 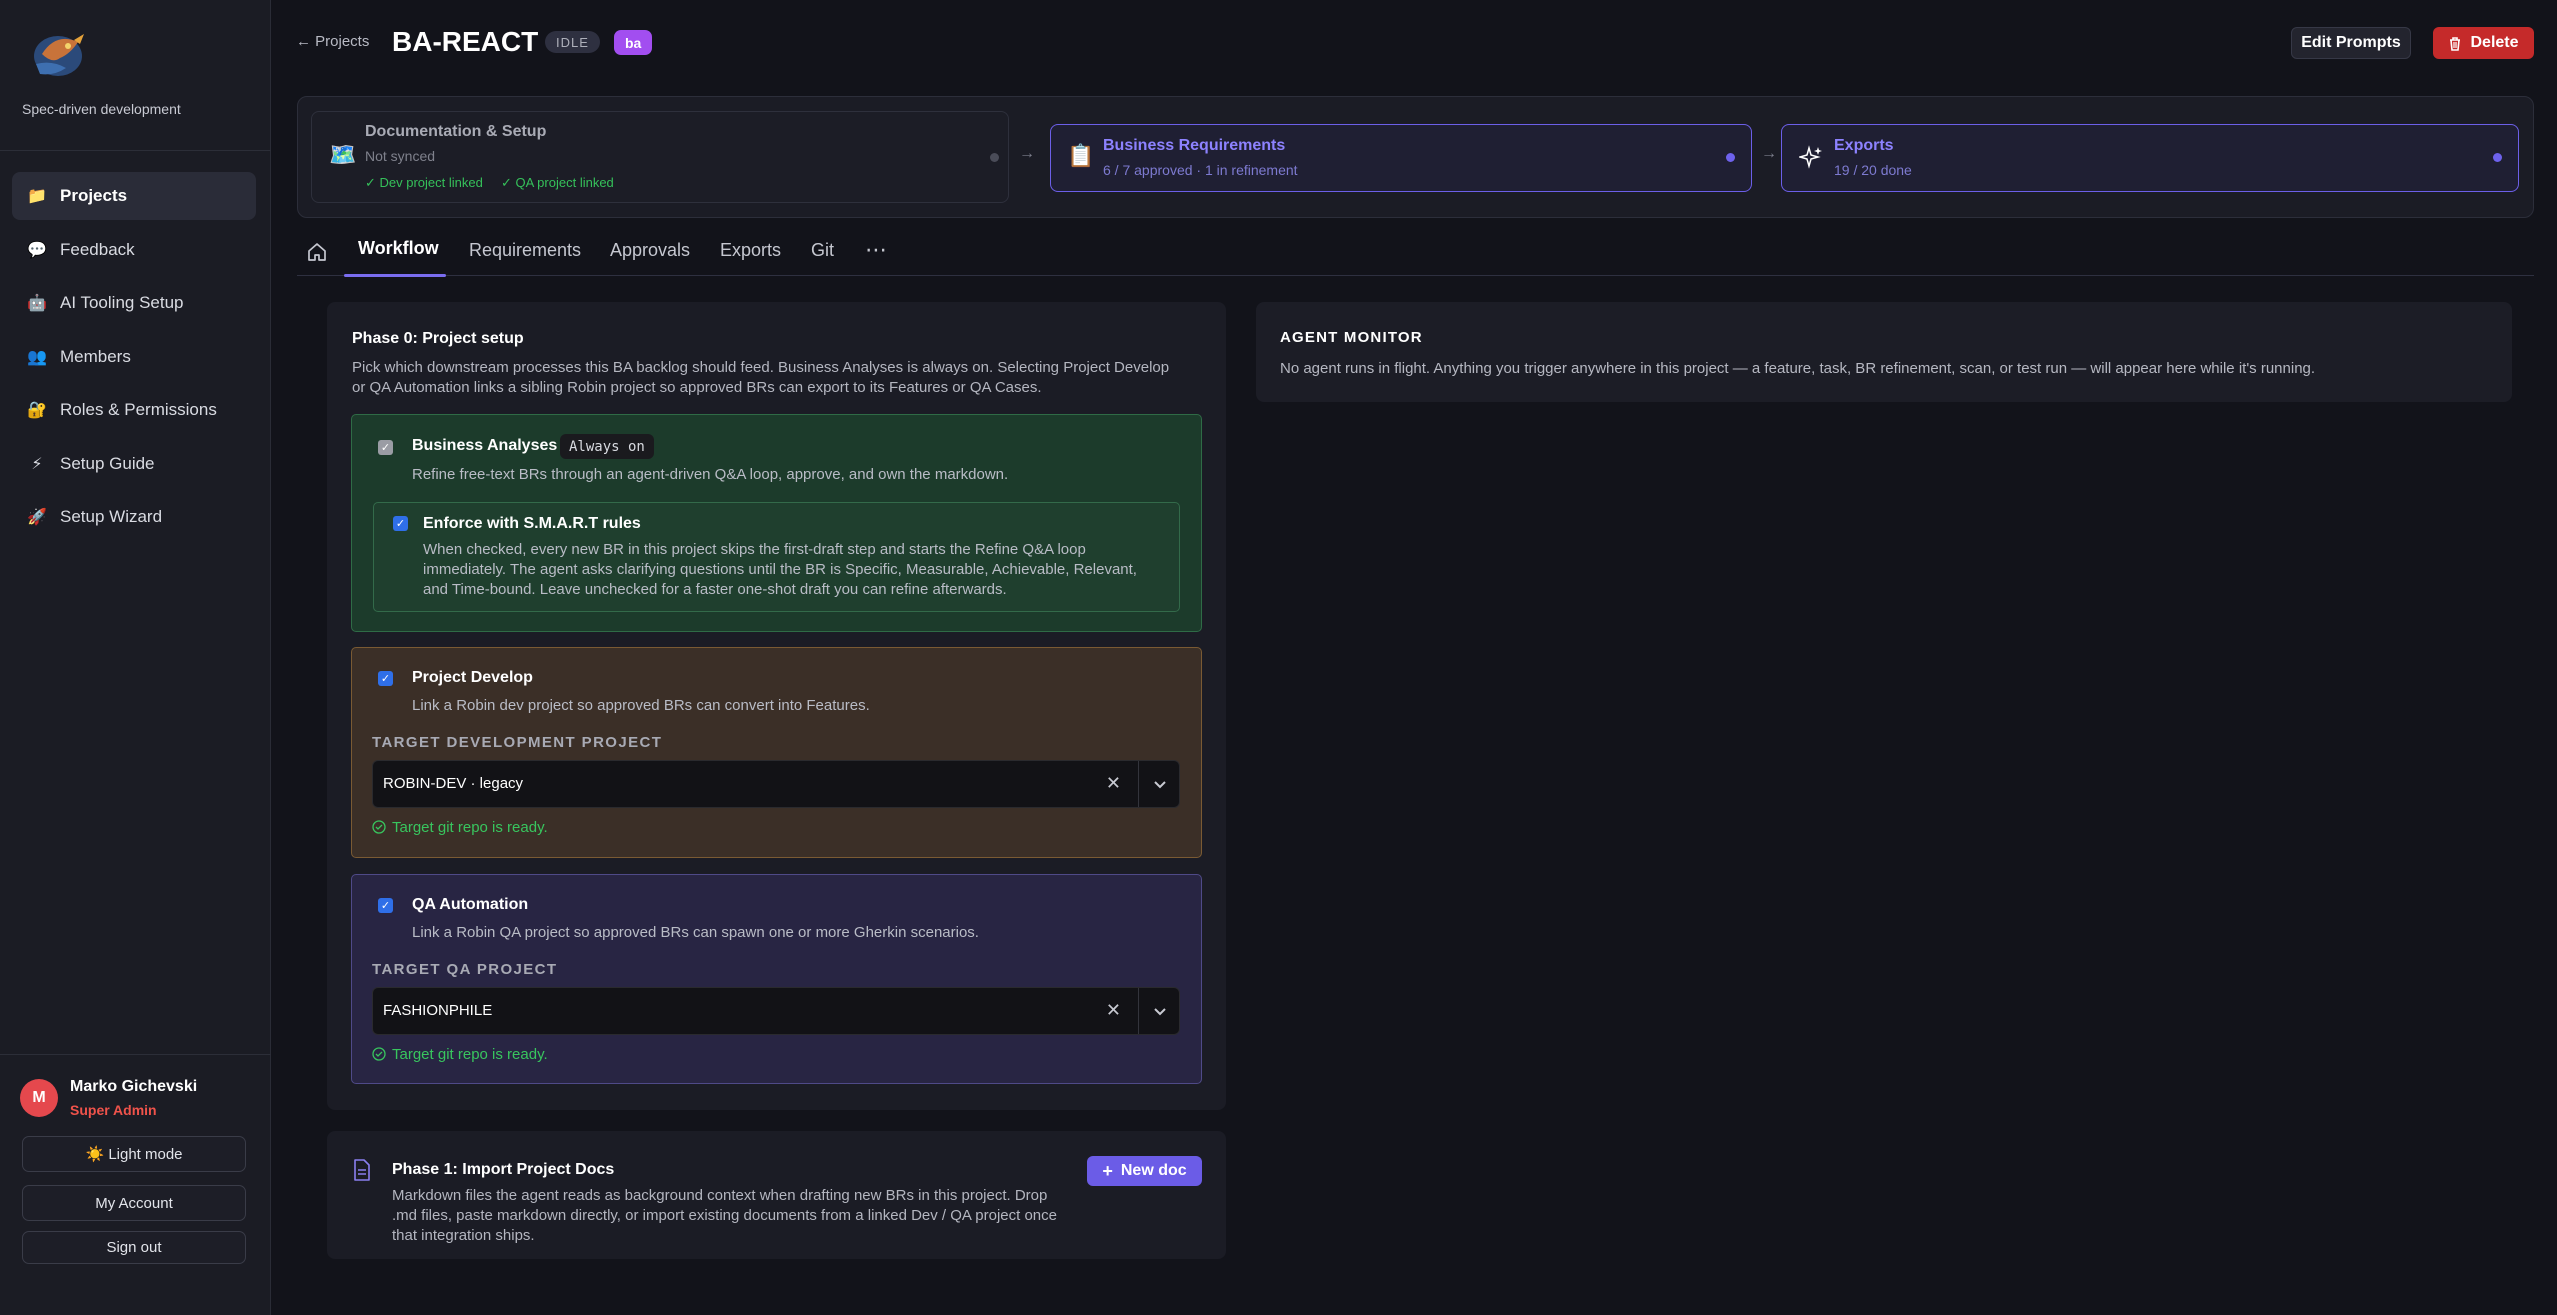 What do you see at coordinates (362, 1170) in the screenshot?
I see `document-icon` at bounding box center [362, 1170].